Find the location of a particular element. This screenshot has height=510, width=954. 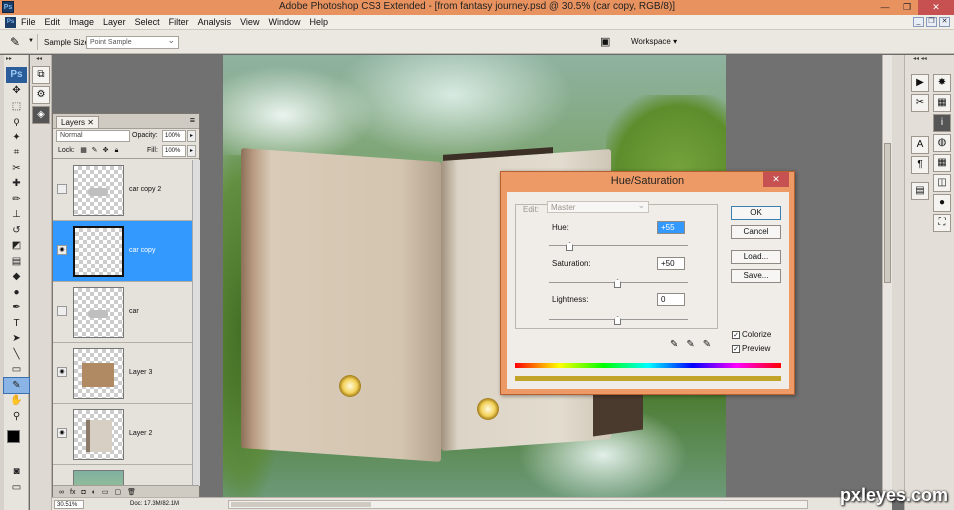

saturation-input: +50 is located at coordinates (671, 263).